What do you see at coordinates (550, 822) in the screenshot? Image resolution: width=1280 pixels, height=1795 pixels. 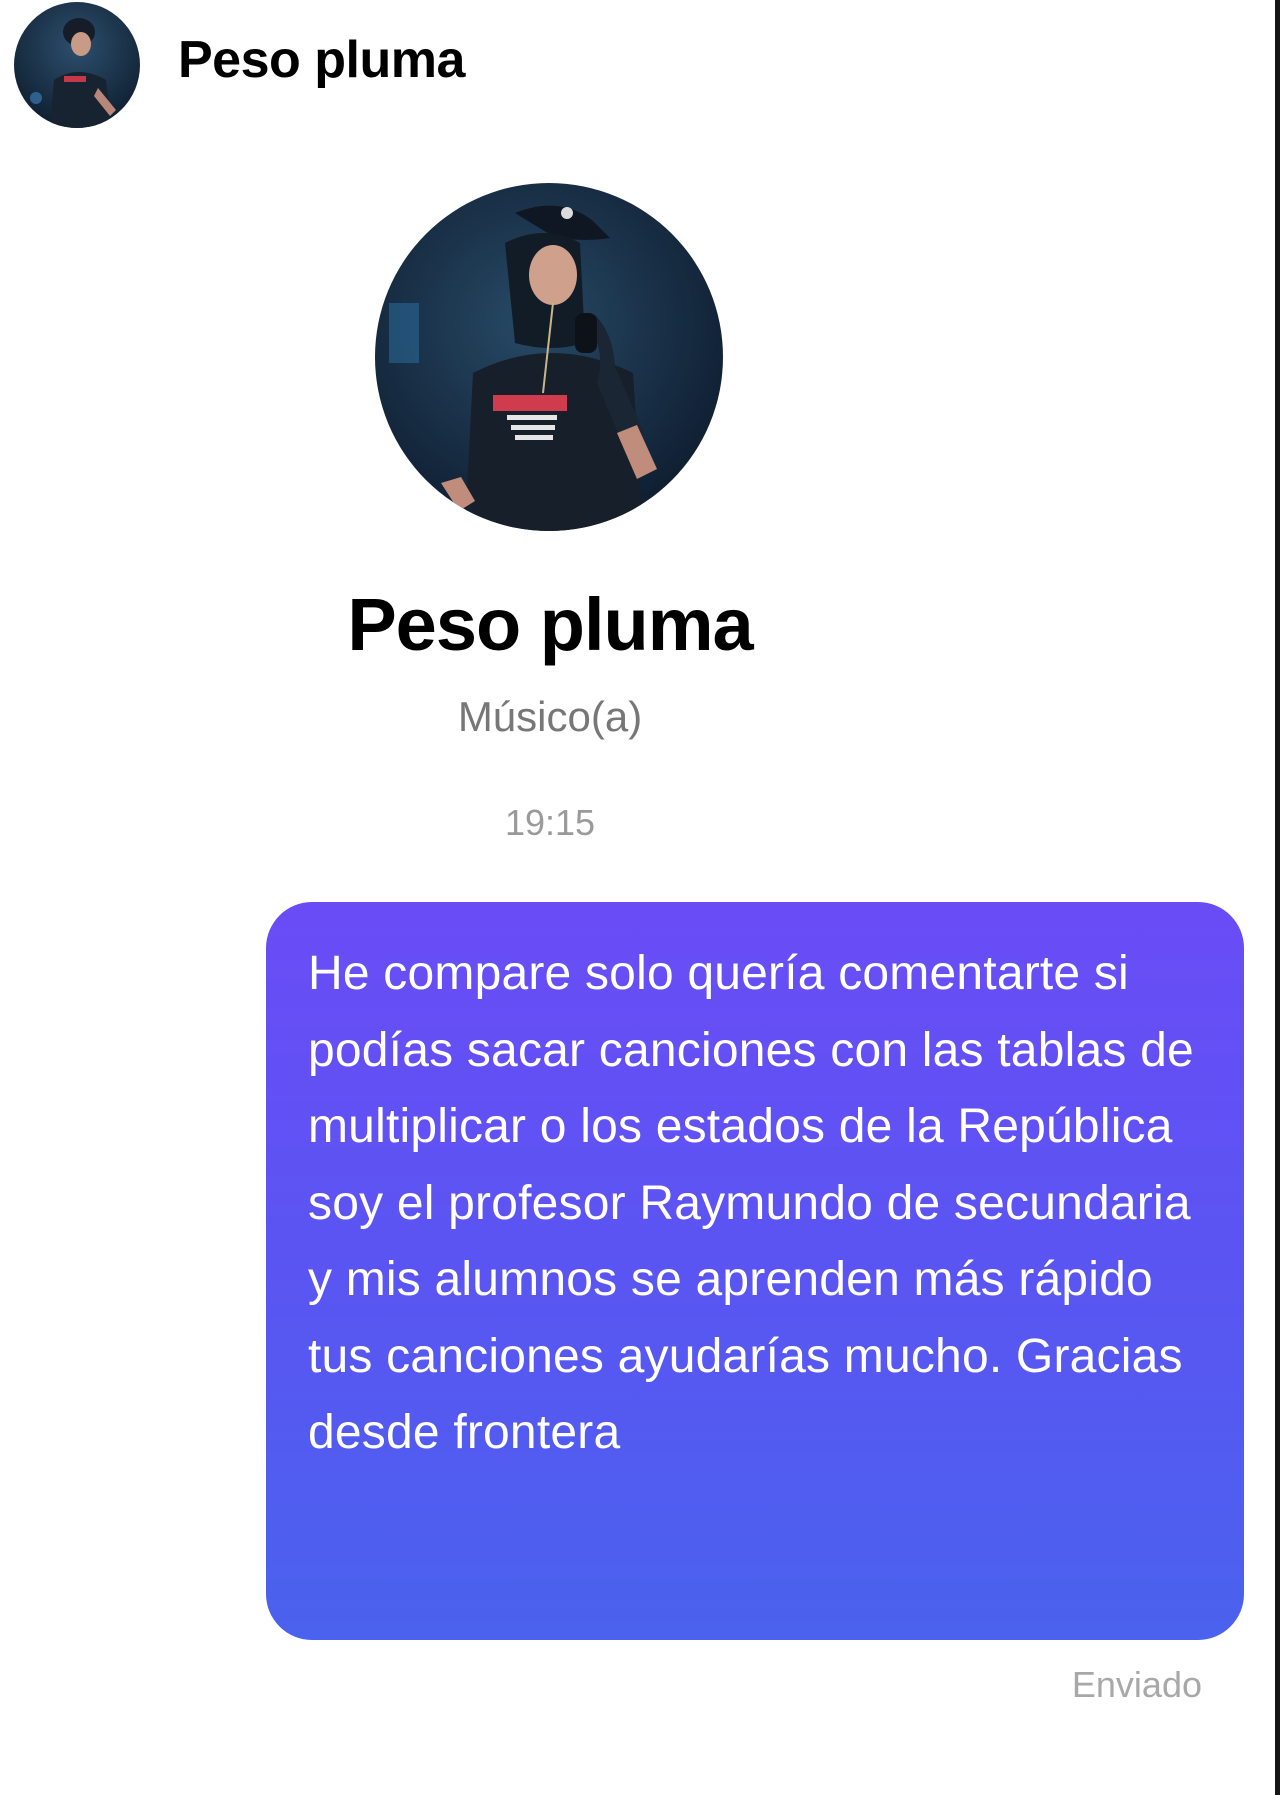 I see `message-timestamp: 19:15` at bounding box center [550, 822].